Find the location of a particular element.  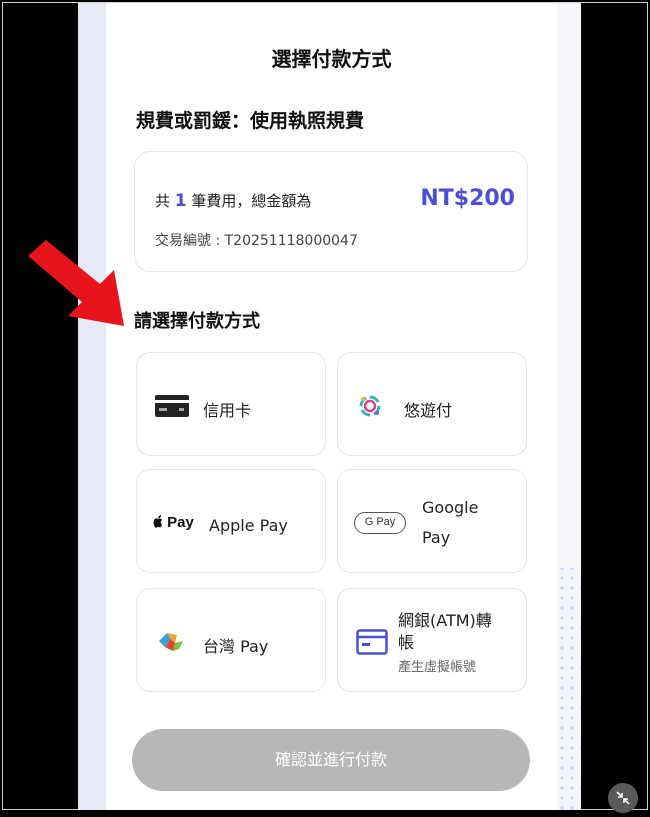

payment-option-google-pay: G Pay Google Pay is located at coordinates (432, 521).